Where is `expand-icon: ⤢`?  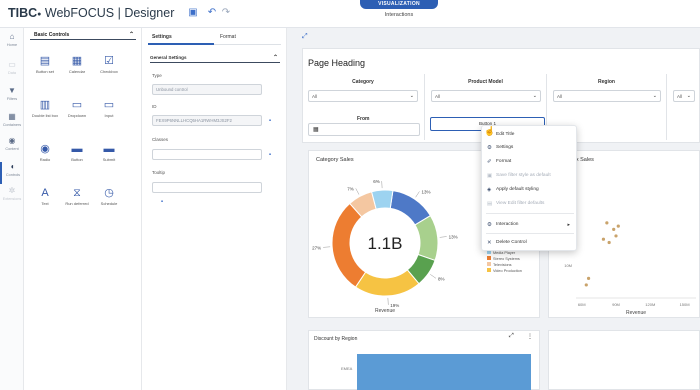
expand-icon: ⤢ is located at coordinates (511, 336).